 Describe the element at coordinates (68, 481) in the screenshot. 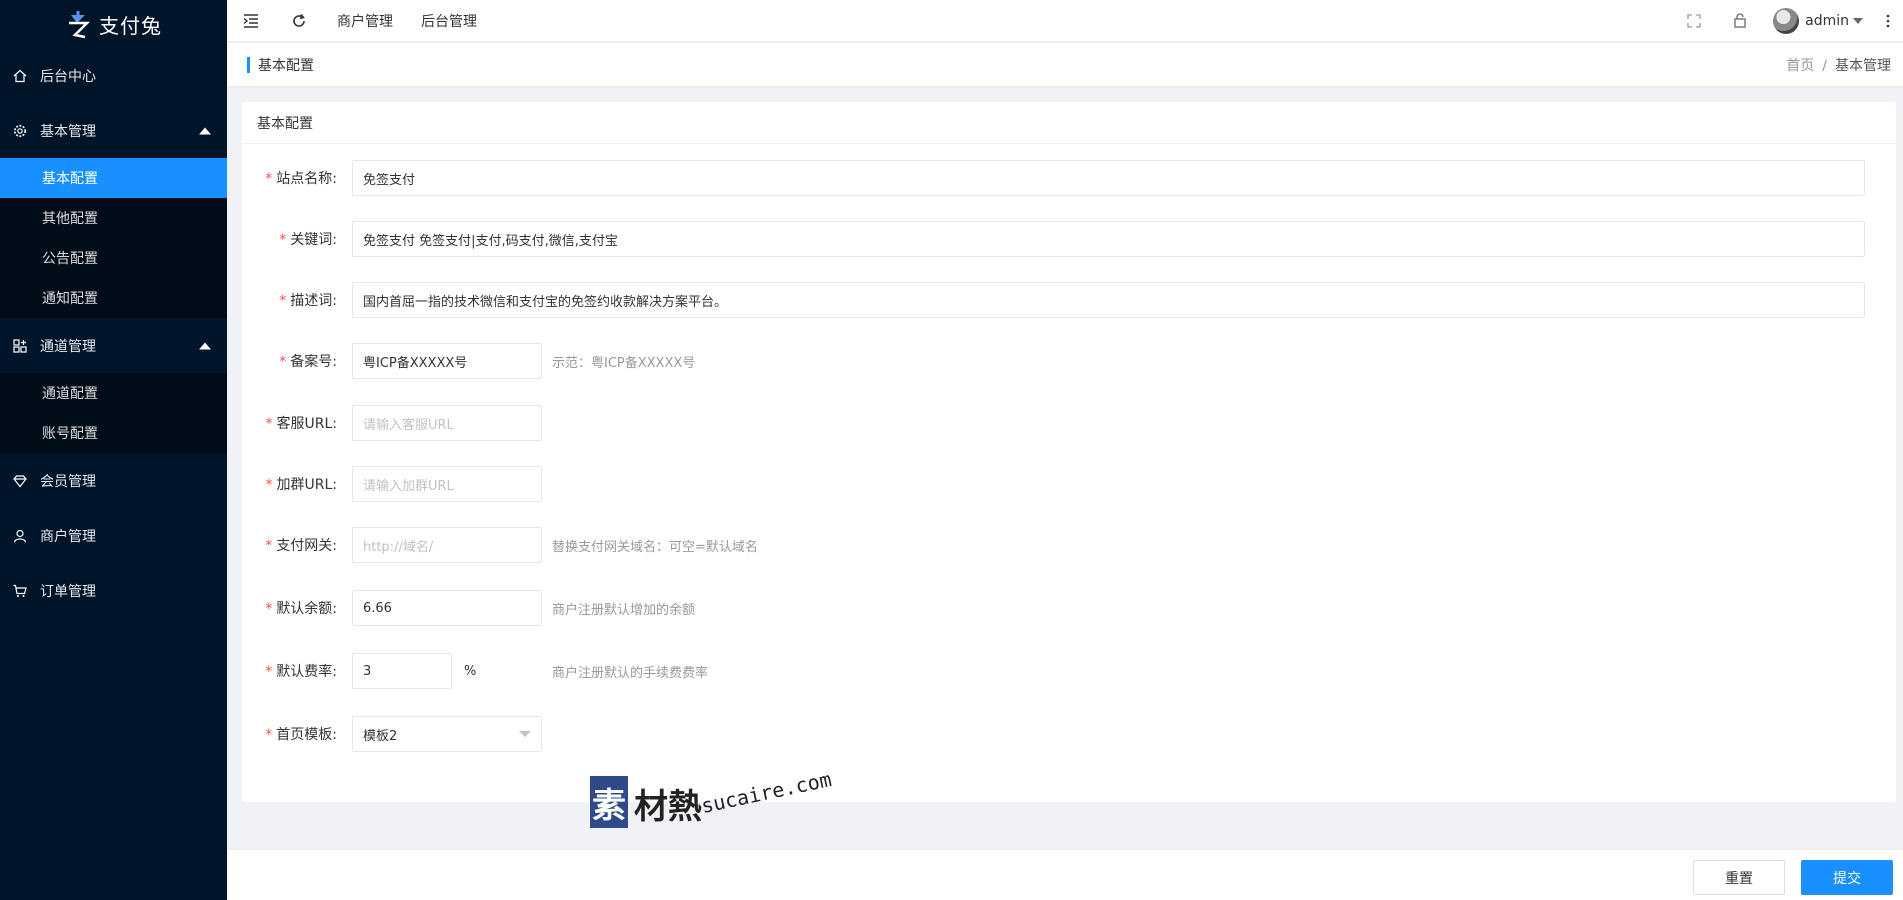

I see `sidebar-item-label: 会员管理` at that location.